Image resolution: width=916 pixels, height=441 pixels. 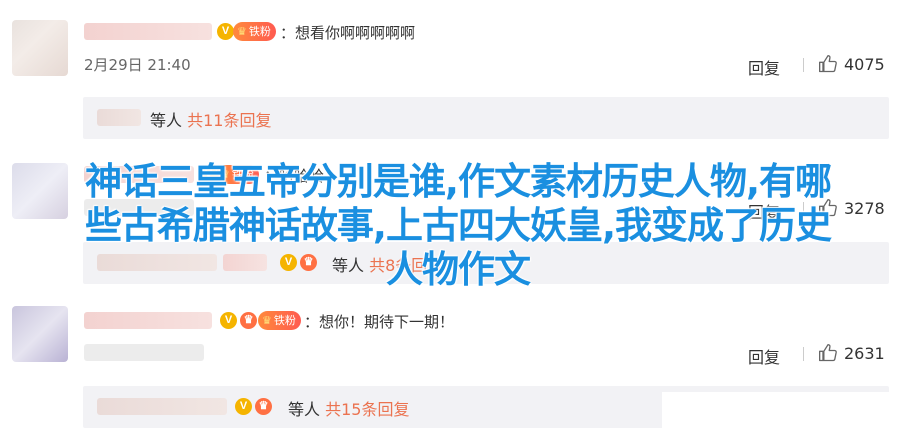 What do you see at coordinates (851, 64) in the screenshot?
I see `like-button: 4075` at bounding box center [851, 64].